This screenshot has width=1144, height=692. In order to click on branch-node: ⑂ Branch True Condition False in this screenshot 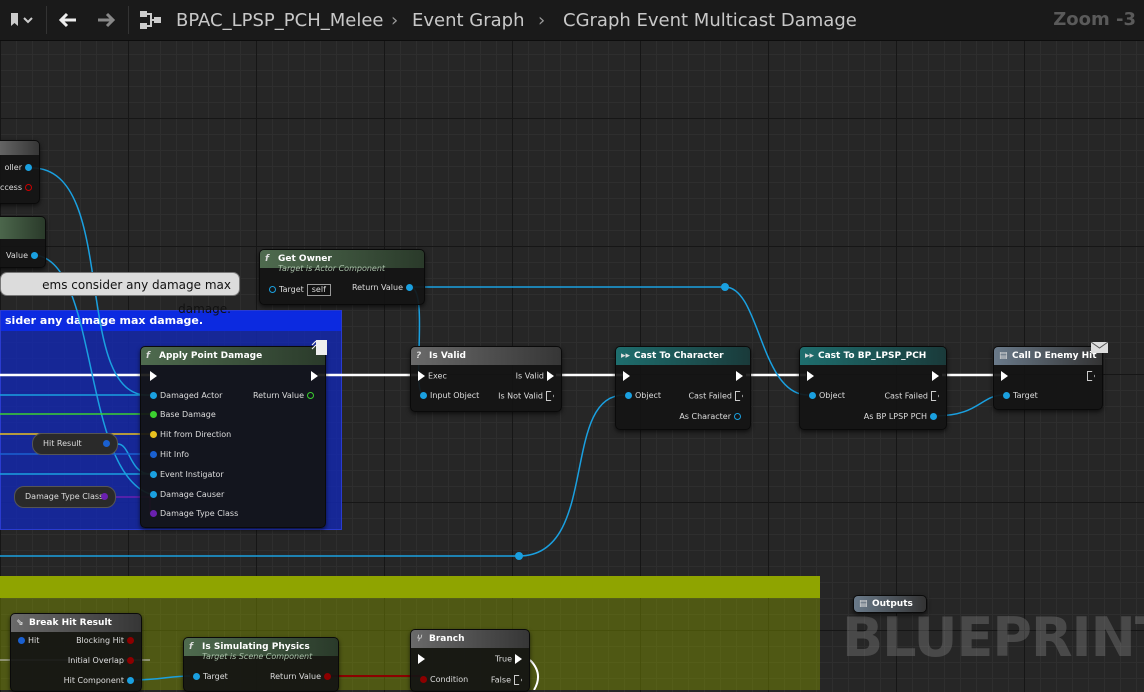, I will do `click(470, 660)`.